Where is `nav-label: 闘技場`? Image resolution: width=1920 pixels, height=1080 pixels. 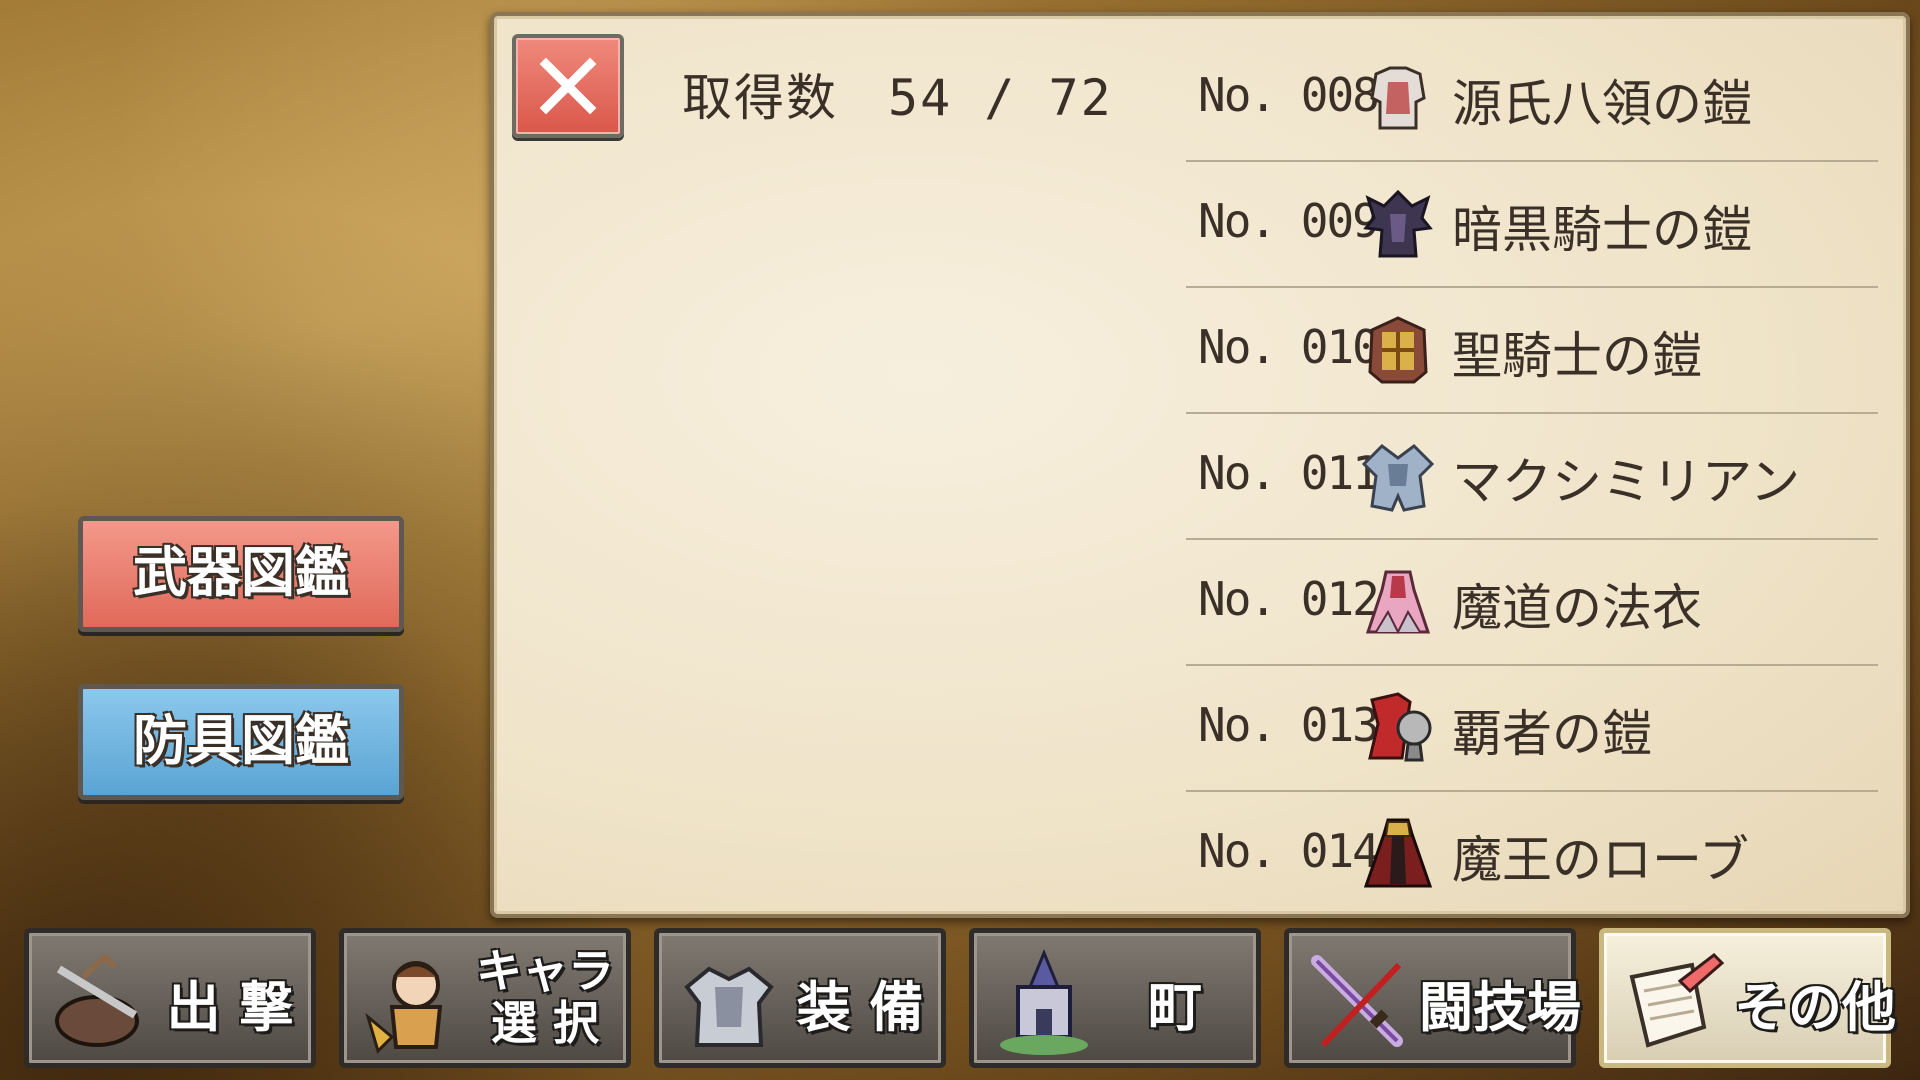
nav-label: 闘技場 is located at coordinates (1500, 1007).